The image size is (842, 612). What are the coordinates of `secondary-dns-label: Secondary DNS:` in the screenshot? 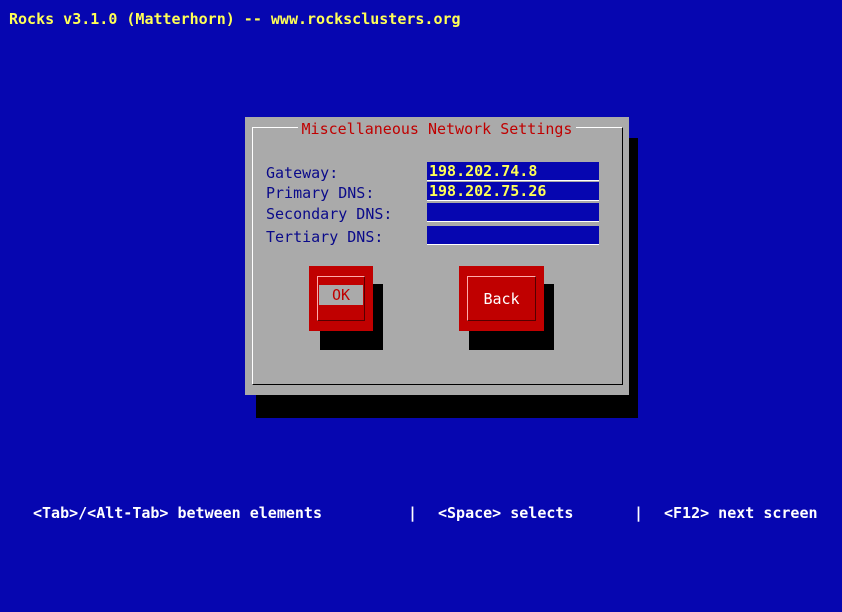 It's located at (329, 214).